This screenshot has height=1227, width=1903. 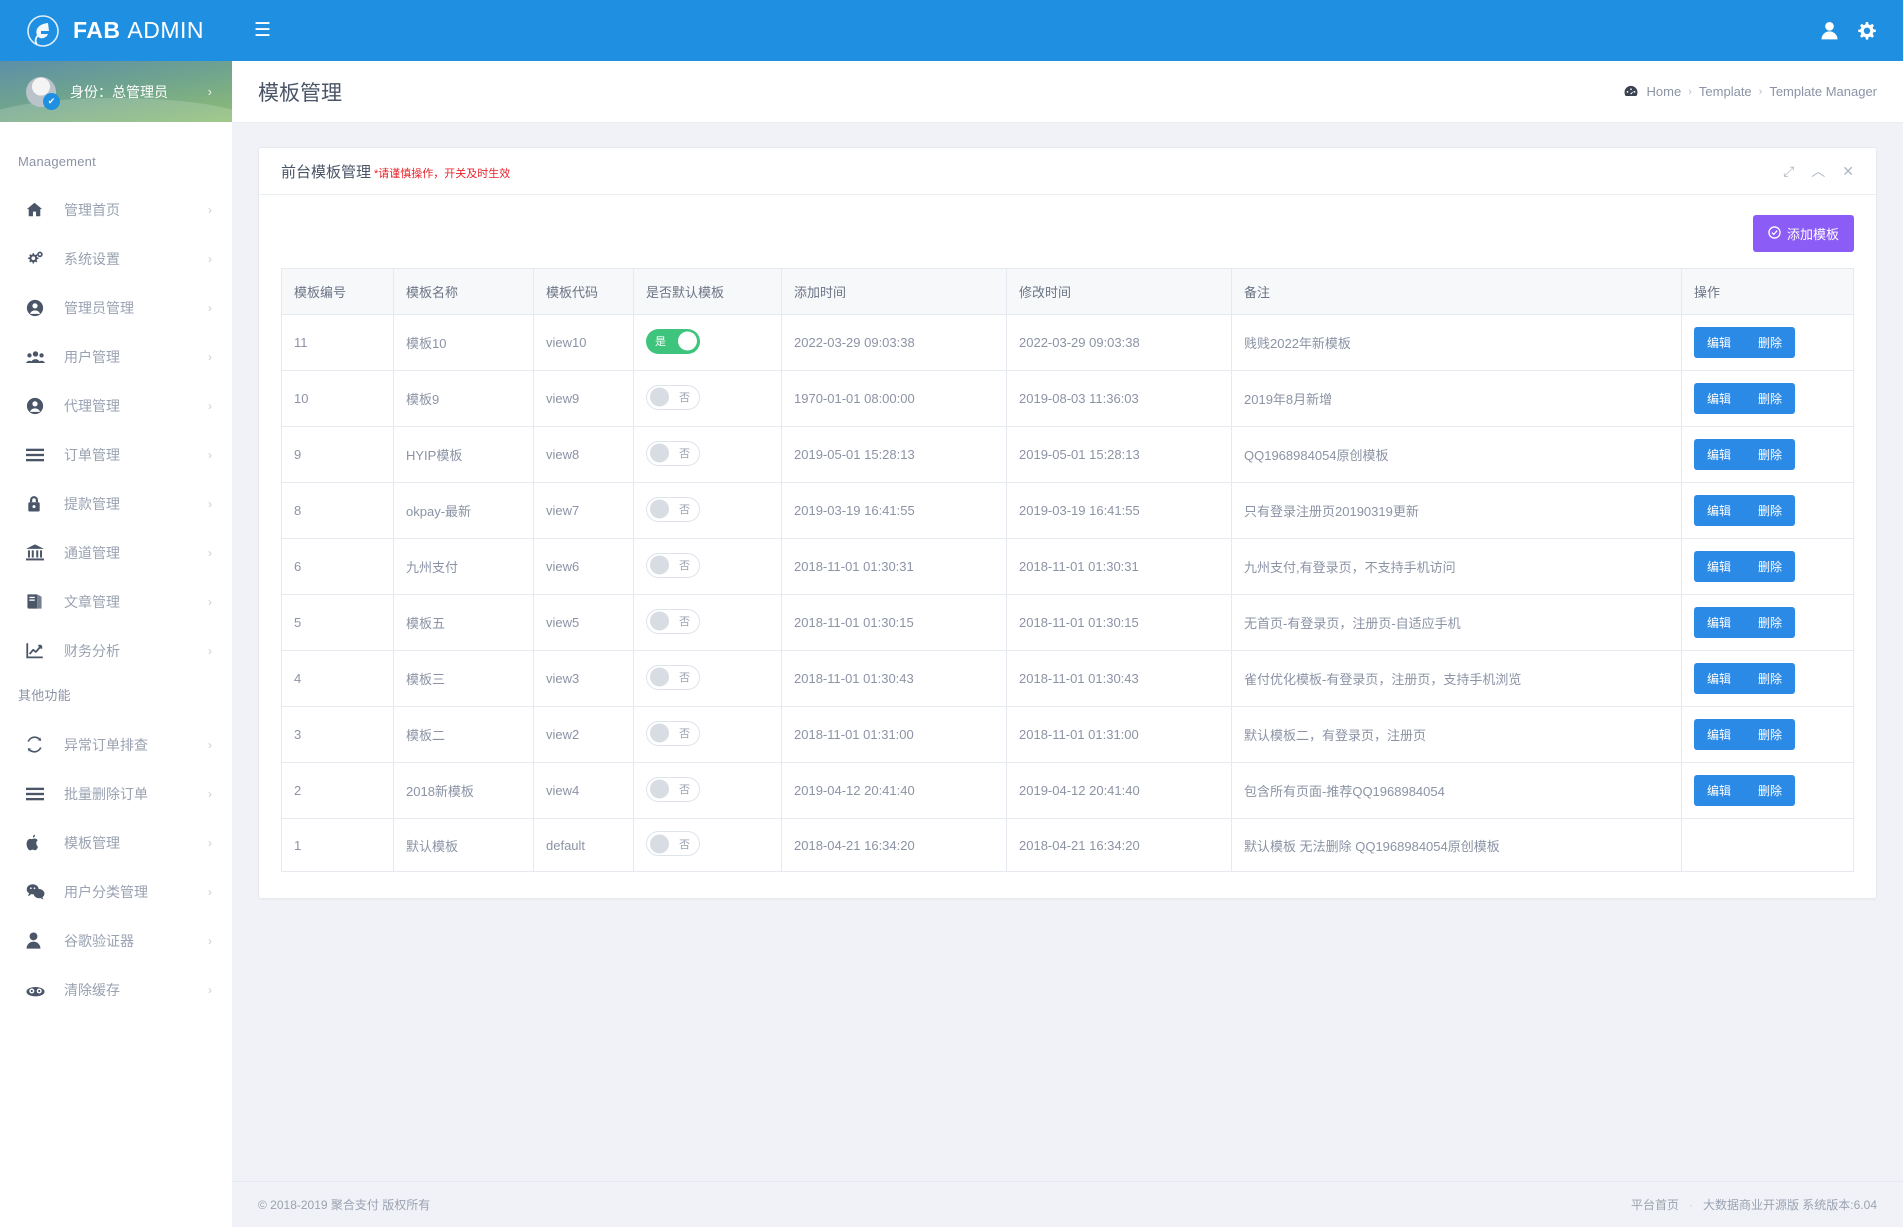 I want to click on cell-id: 2, so click(x=337, y=790).